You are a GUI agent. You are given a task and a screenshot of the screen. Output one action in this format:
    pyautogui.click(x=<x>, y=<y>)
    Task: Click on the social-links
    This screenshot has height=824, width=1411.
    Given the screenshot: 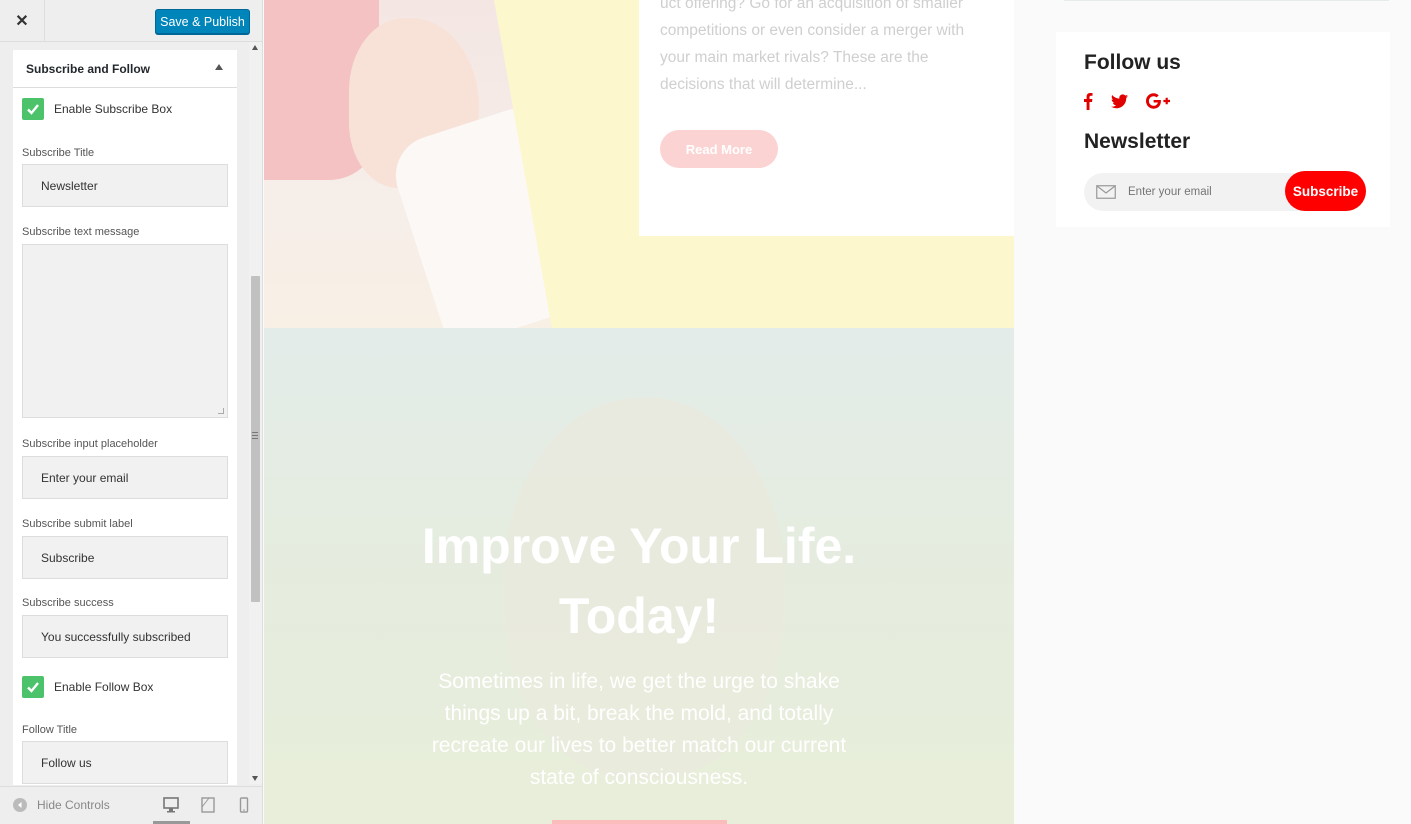 What is the action you would take?
    pyautogui.click(x=1135, y=101)
    